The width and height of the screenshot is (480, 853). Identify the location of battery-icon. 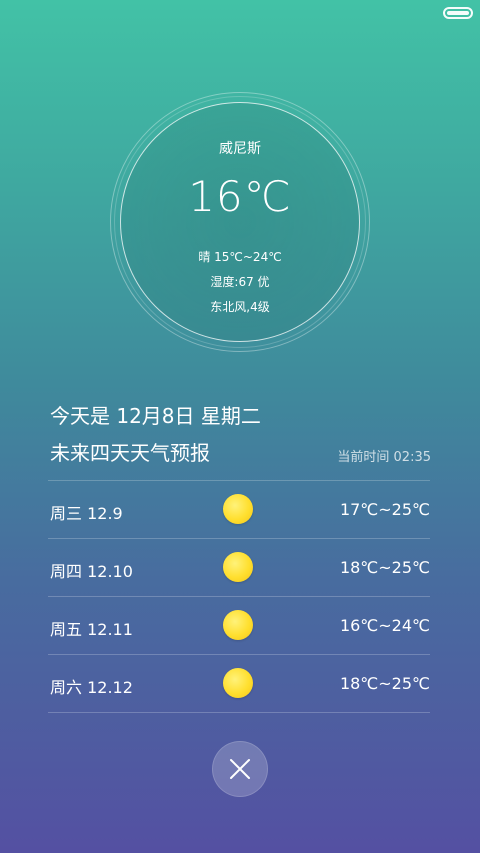
(458, 13).